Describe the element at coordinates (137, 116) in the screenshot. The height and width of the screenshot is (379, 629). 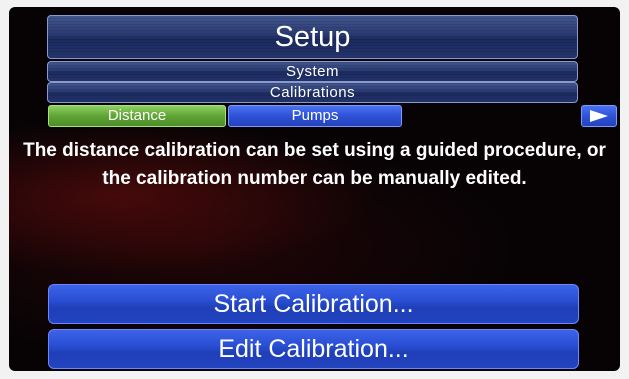
I see `tab-distance: Distance` at that location.